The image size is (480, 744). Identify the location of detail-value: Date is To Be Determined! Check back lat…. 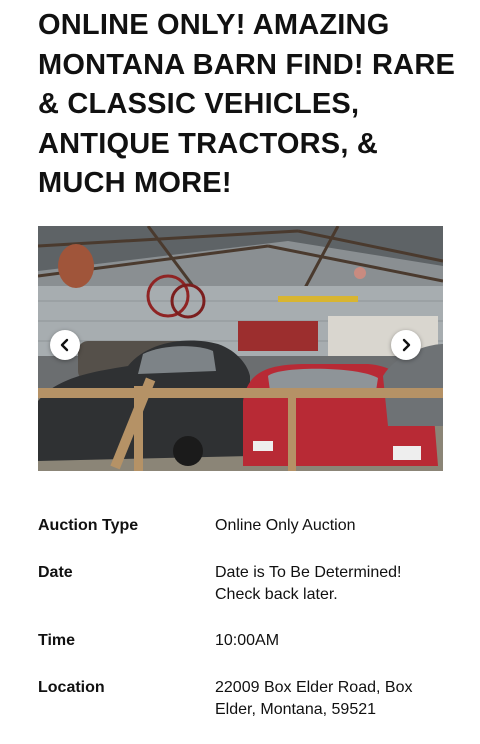
(308, 583).